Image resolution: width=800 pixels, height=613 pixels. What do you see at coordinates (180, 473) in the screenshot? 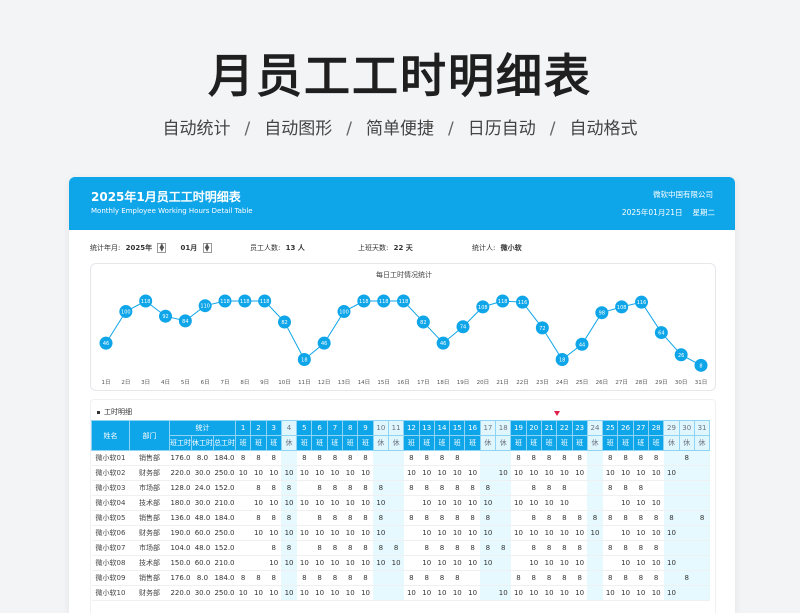
I see `work-hours-cell: 220.0` at bounding box center [180, 473].